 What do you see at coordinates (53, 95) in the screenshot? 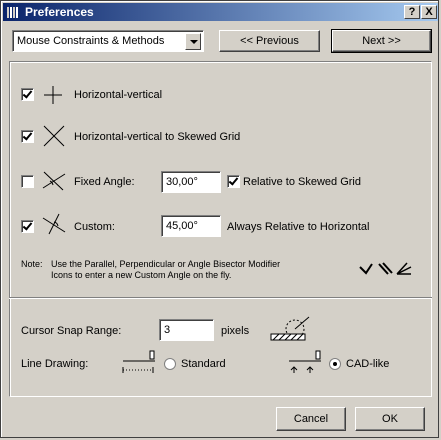
I see `horizontal-vertical-icon` at bounding box center [53, 95].